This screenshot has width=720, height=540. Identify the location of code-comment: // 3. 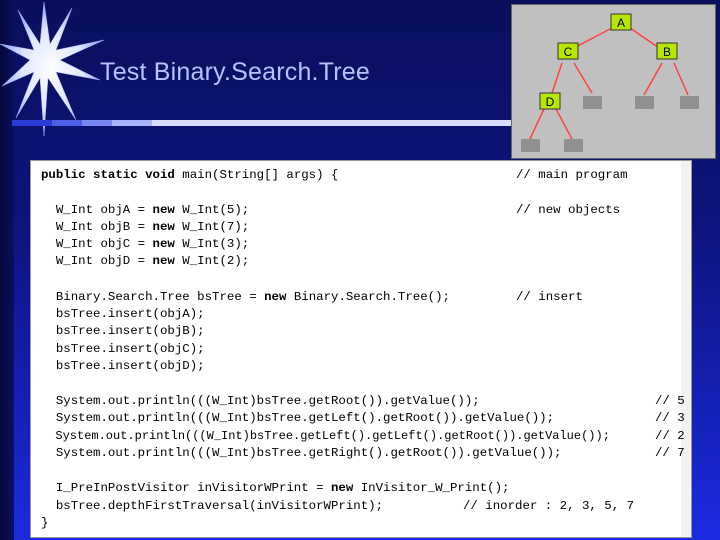
(670, 418).